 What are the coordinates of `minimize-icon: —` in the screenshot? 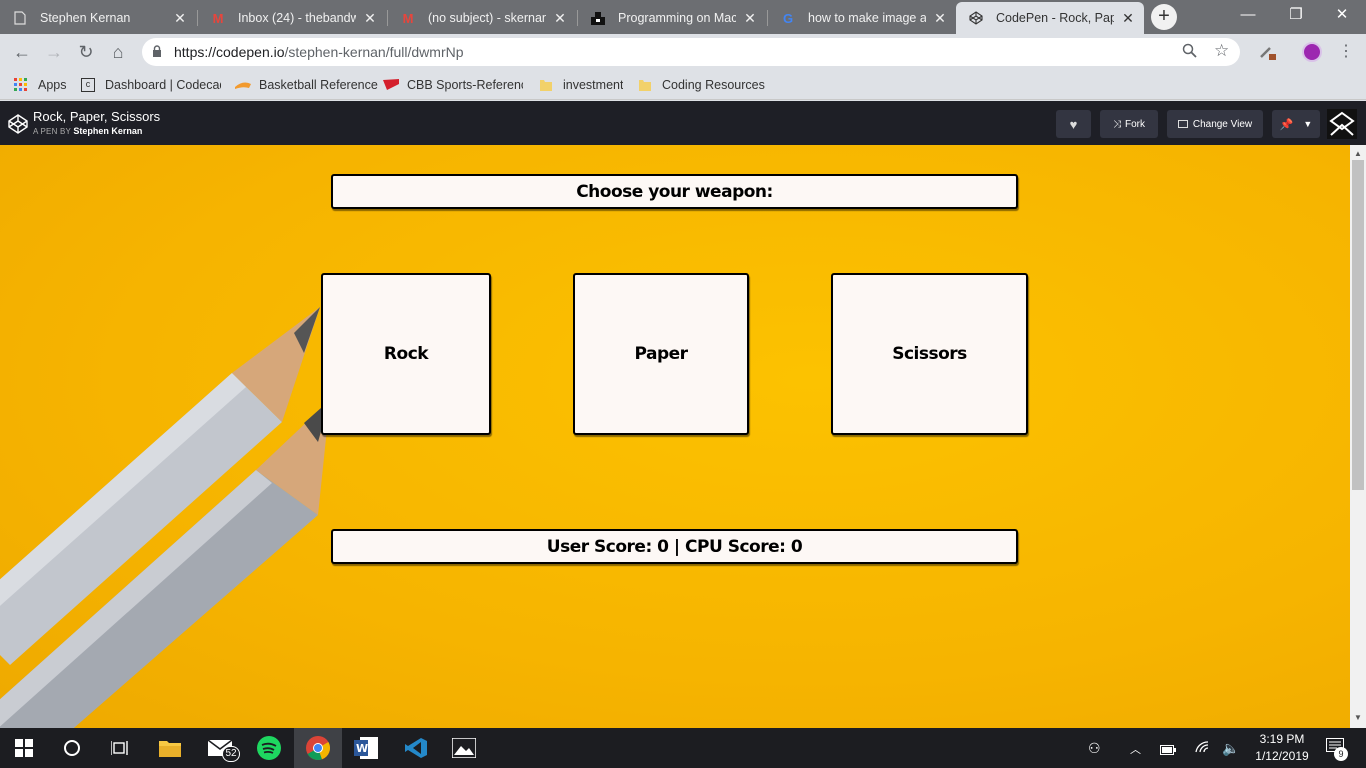 It's located at (1248, 16).